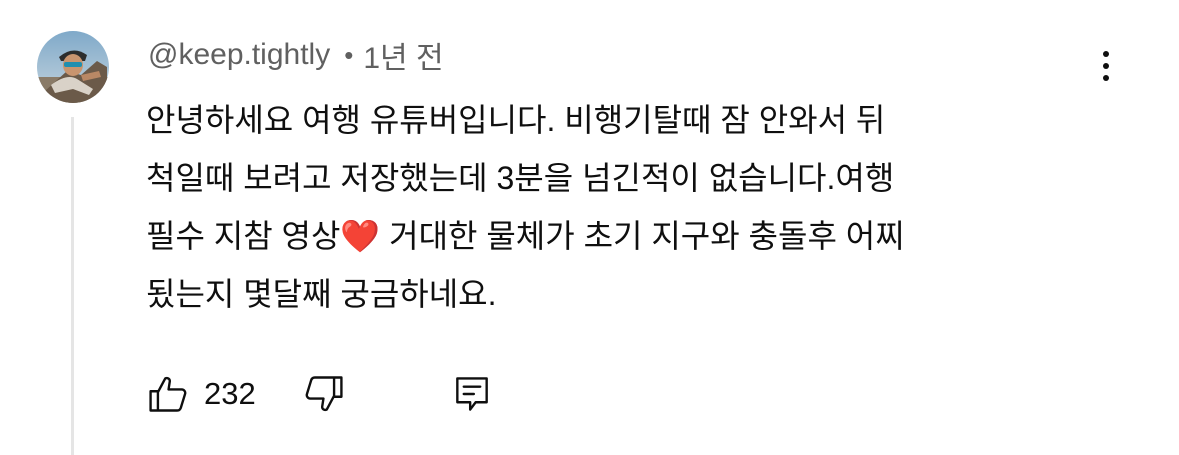 This screenshot has width=1179, height=455. What do you see at coordinates (360, 236) in the screenshot?
I see `heart-emoji: ❤️` at bounding box center [360, 236].